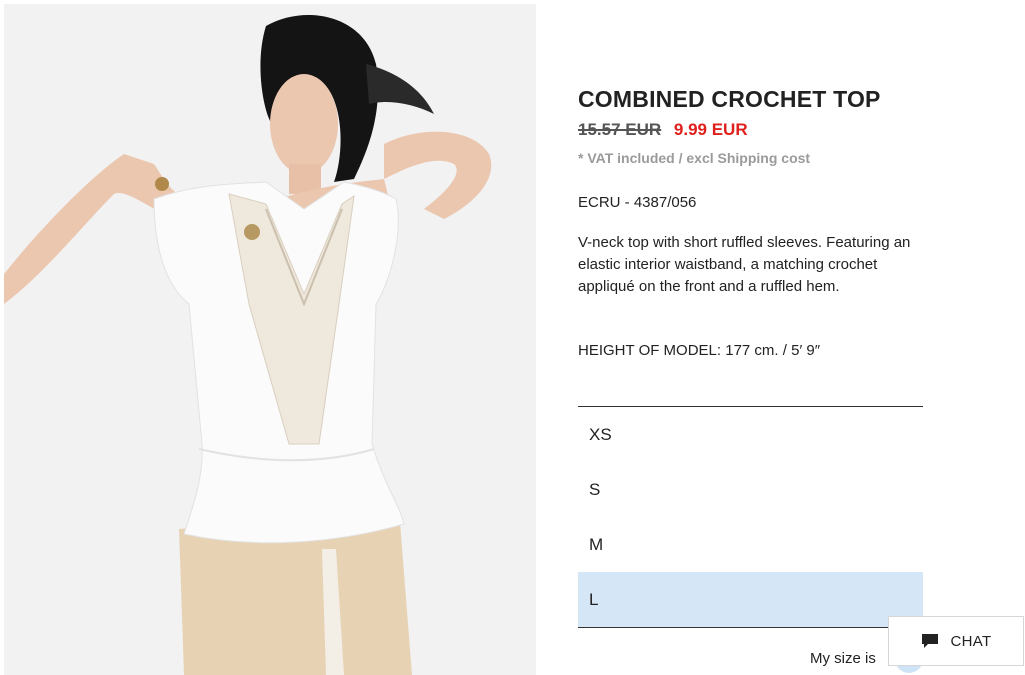 The image size is (1025, 675). I want to click on size-option-l: L, so click(750, 599).